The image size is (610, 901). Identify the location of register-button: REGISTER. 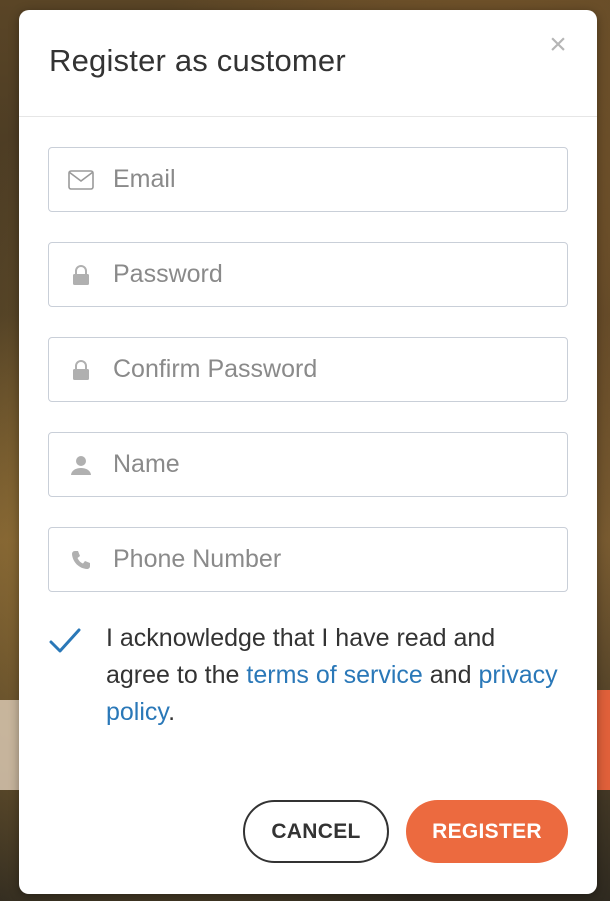
(487, 831).